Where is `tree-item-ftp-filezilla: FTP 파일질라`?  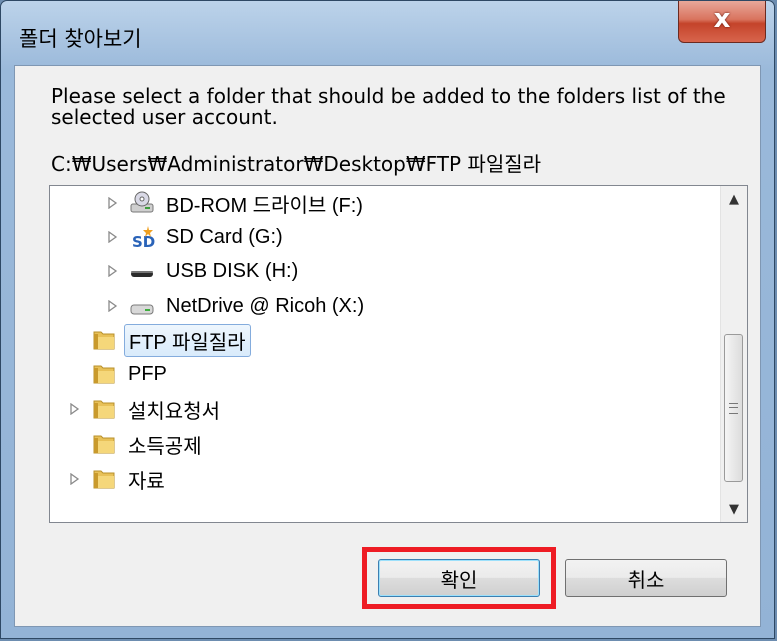 tree-item-ftp-filezilla: FTP 파일질라 is located at coordinates (170, 340).